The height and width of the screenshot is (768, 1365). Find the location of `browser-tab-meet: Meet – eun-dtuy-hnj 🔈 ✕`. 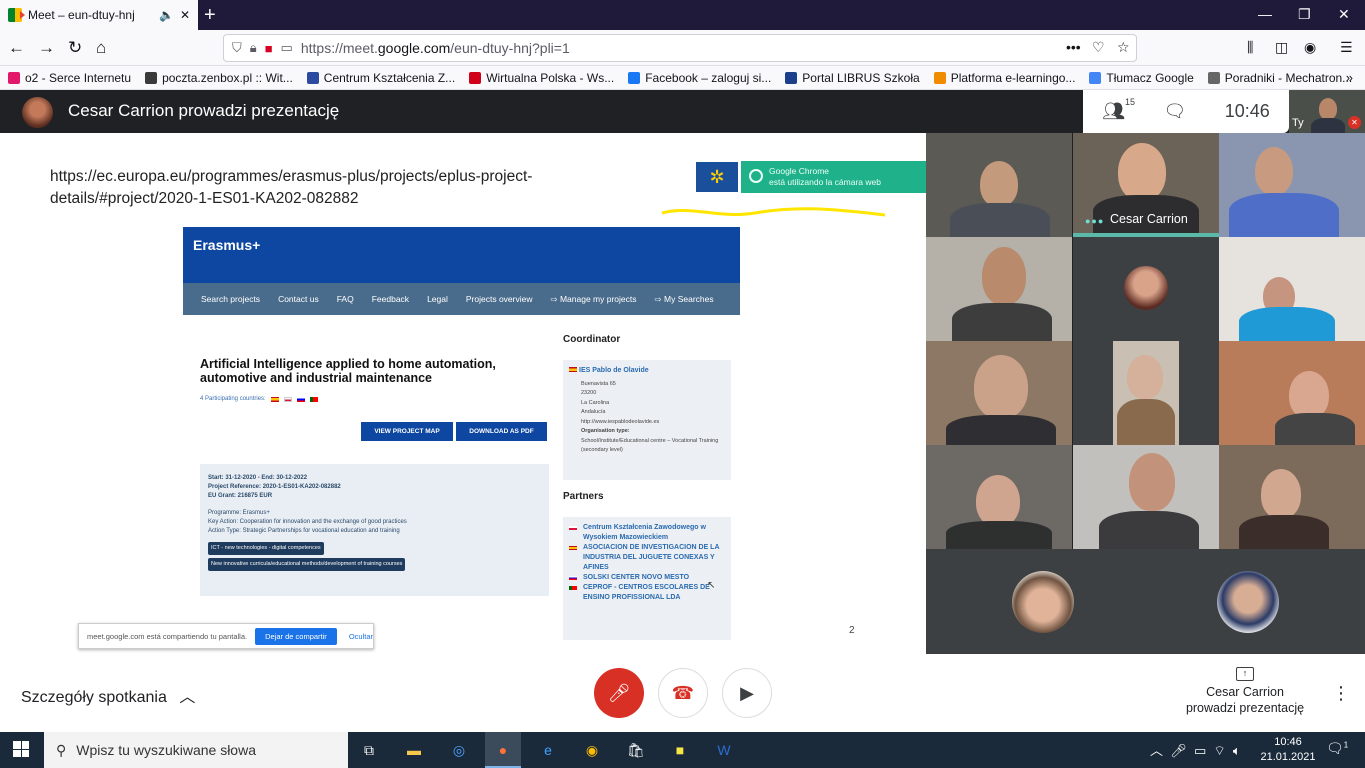

browser-tab-meet: Meet – eun-dtuy-hnj 🔈 ✕ is located at coordinates (99, 15).